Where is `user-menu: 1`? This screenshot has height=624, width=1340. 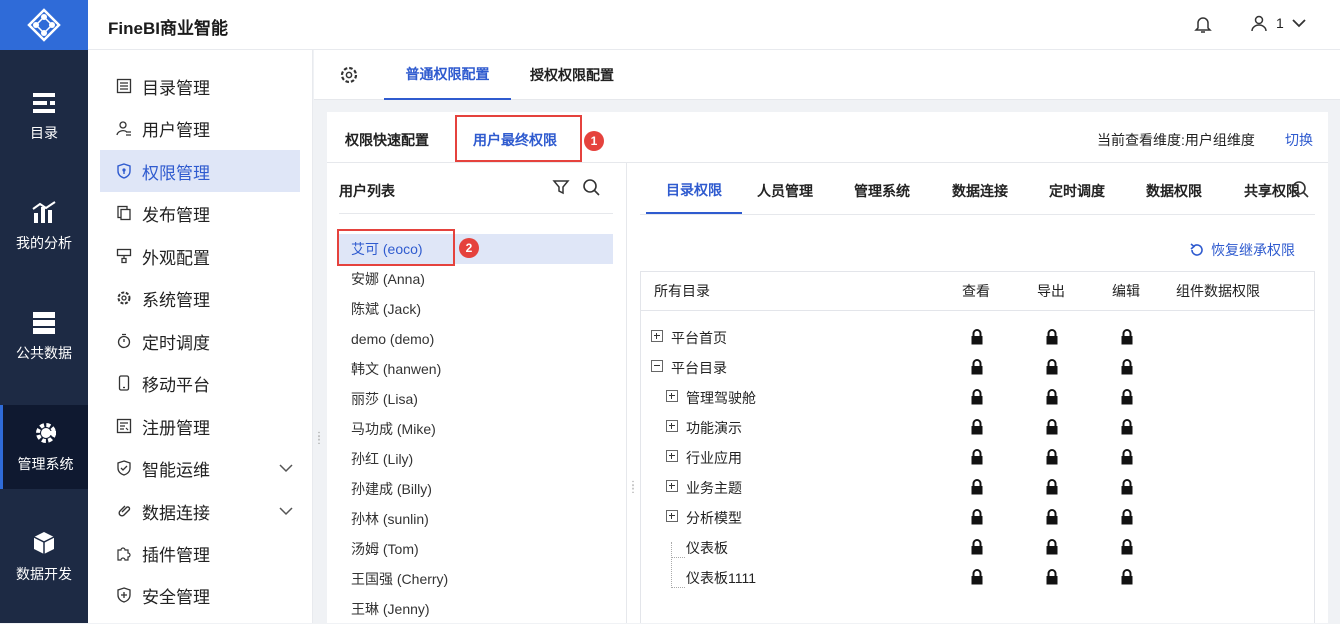 user-menu: 1 is located at coordinates (1278, 23).